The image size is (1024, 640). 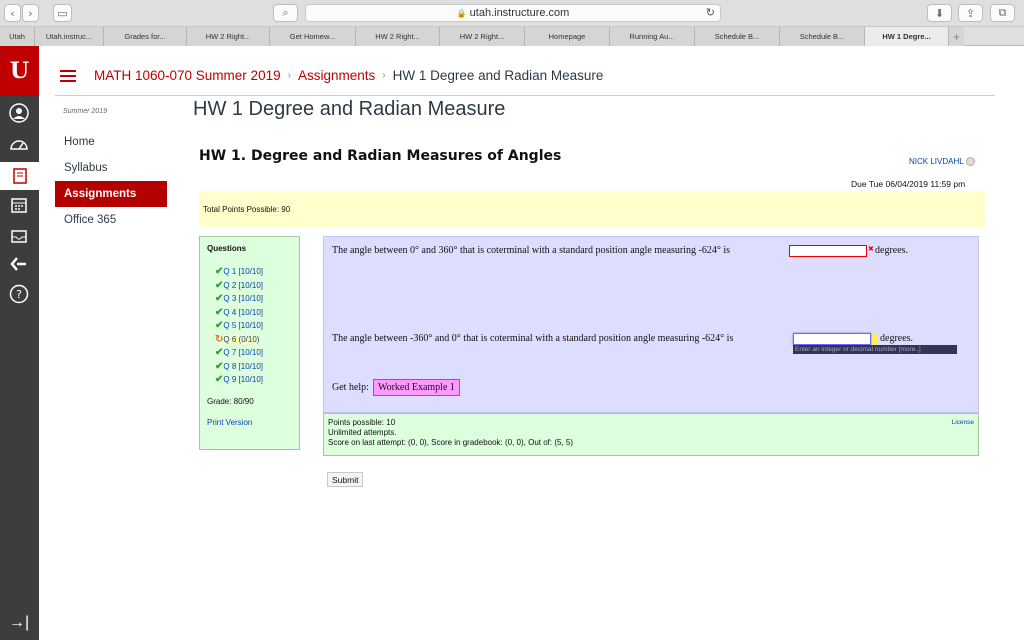 What do you see at coordinates (345, 479) in the screenshot?
I see `submit-button: Submit` at bounding box center [345, 479].